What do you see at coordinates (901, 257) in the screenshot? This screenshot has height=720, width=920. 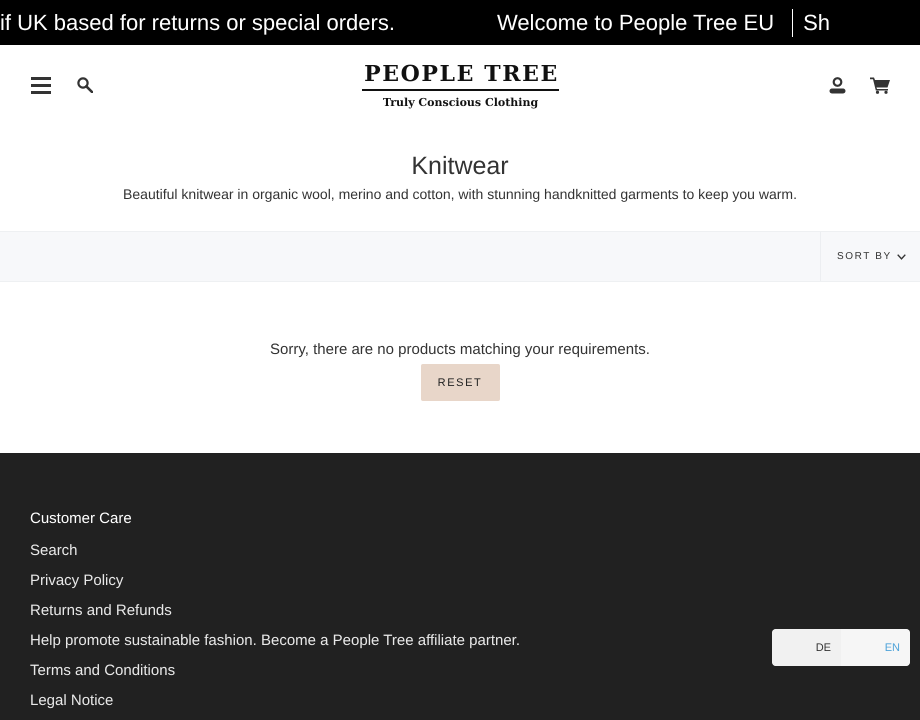 I see `chevron-down-icon` at bounding box center [901, 257].